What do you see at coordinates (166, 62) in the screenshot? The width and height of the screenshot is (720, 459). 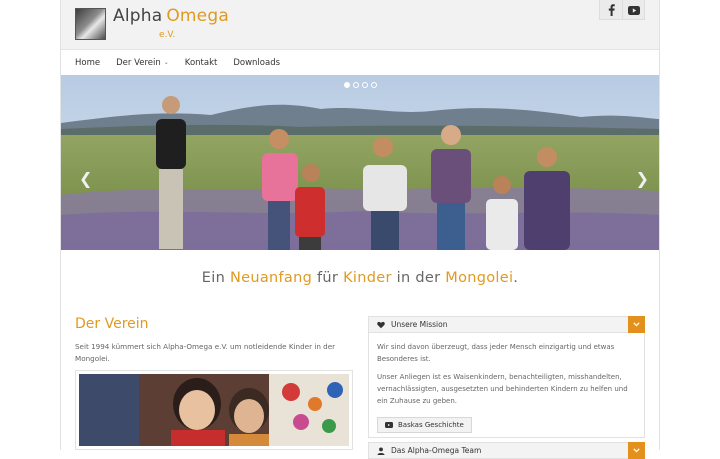 I see `chevron-down-icon: ⌄` at bounding box center [166, 62].